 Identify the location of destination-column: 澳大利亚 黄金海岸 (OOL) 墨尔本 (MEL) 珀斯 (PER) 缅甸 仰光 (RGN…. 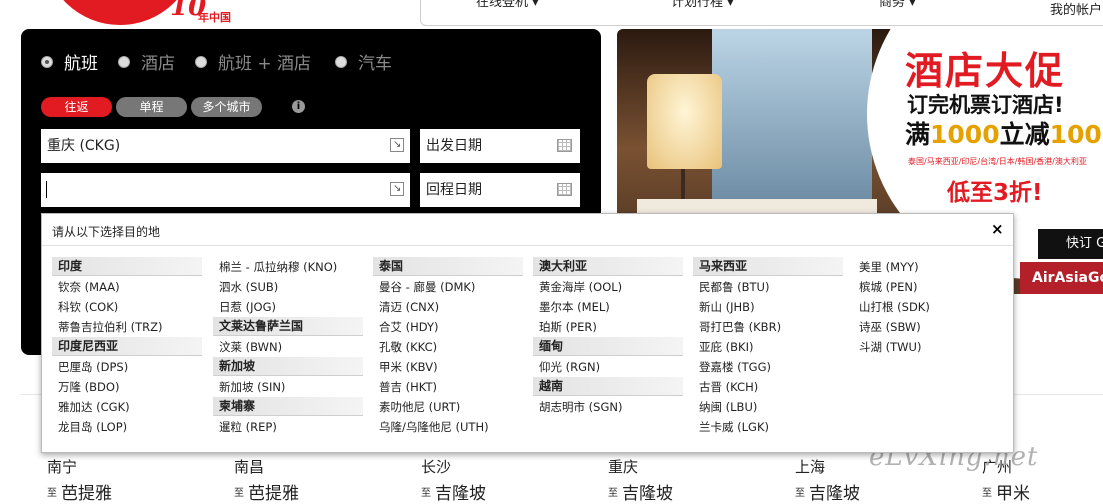
(608, 337).